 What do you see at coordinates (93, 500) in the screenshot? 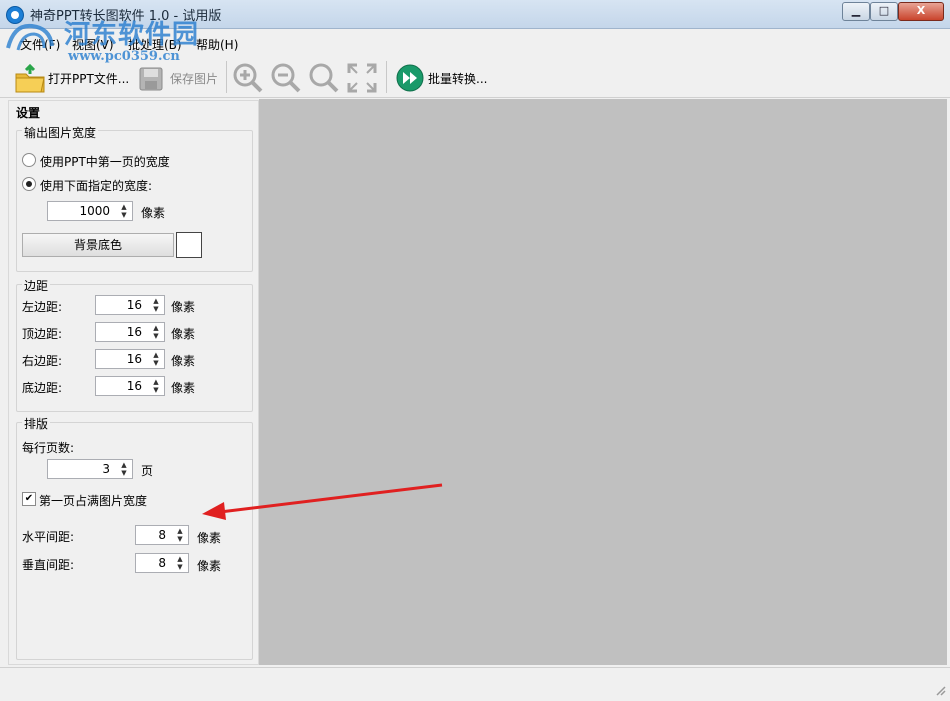
I see `first-page-full-label: 第一页占满图片宽度` at bounding box center [93, 500].